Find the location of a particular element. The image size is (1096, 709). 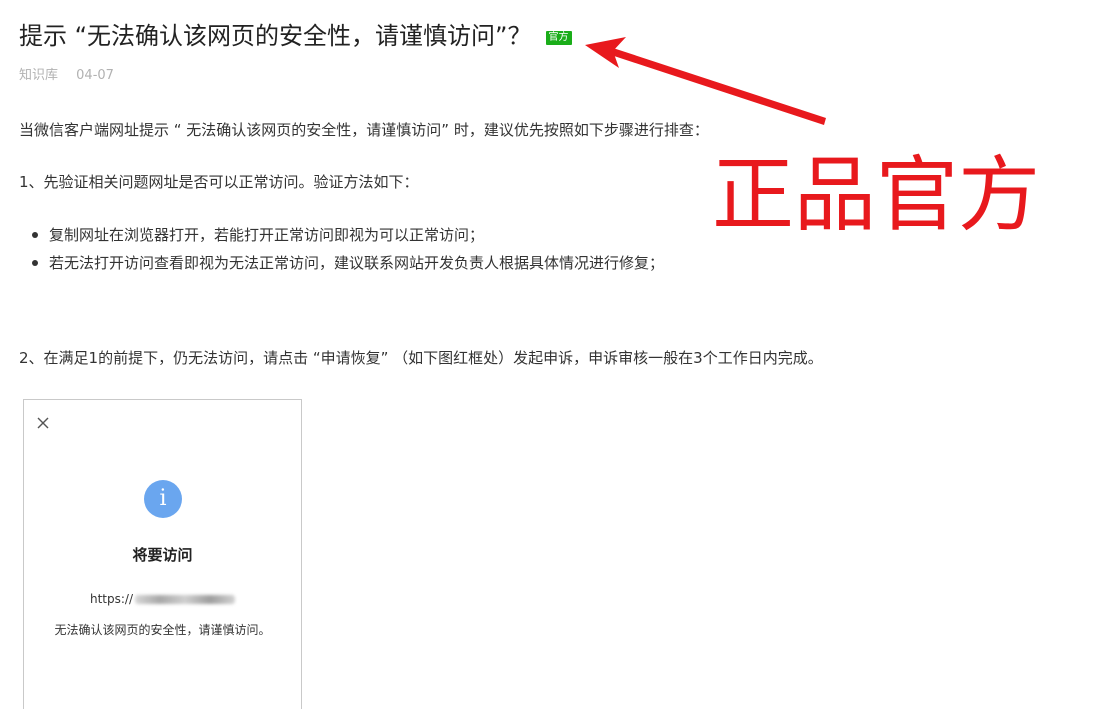

dialog-url: https:// is located at coordinates (162, 599).